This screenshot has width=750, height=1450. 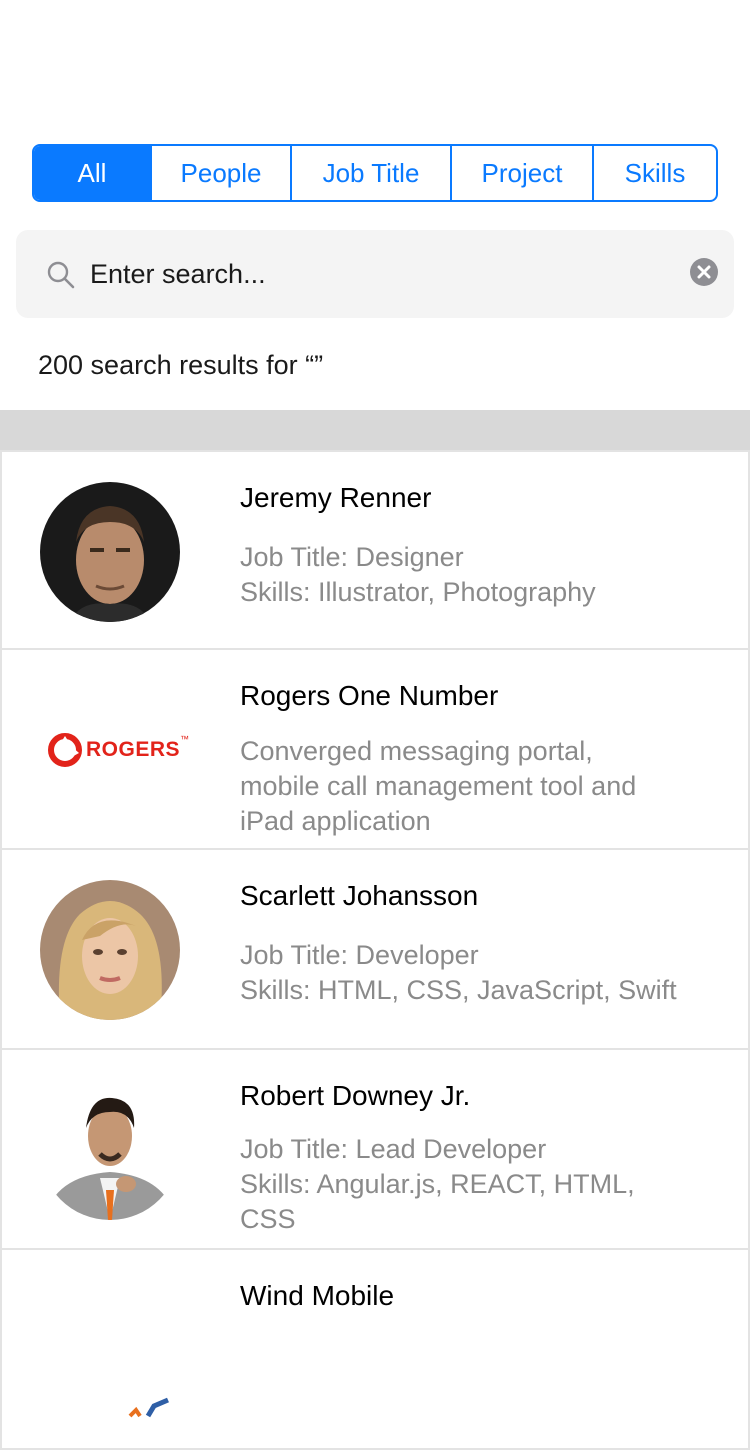 What do you see at coordinates (375, 1350) in the screenshot?
I see `list-item: Wind Mobile` at bounding box center [375, 1350].